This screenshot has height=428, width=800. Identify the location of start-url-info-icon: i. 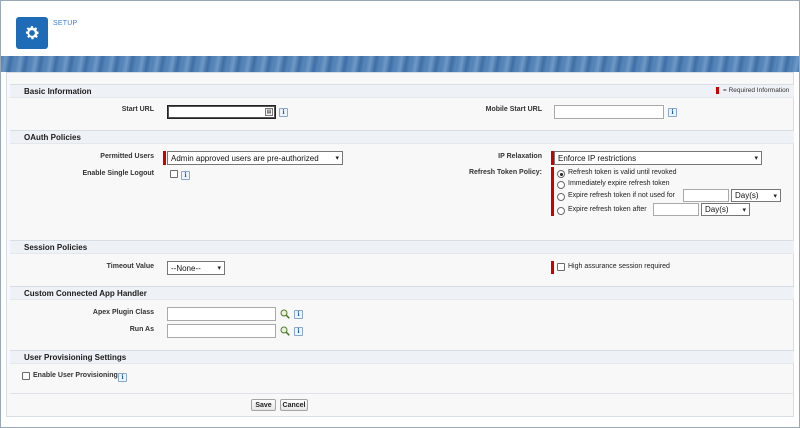
(283, 112).